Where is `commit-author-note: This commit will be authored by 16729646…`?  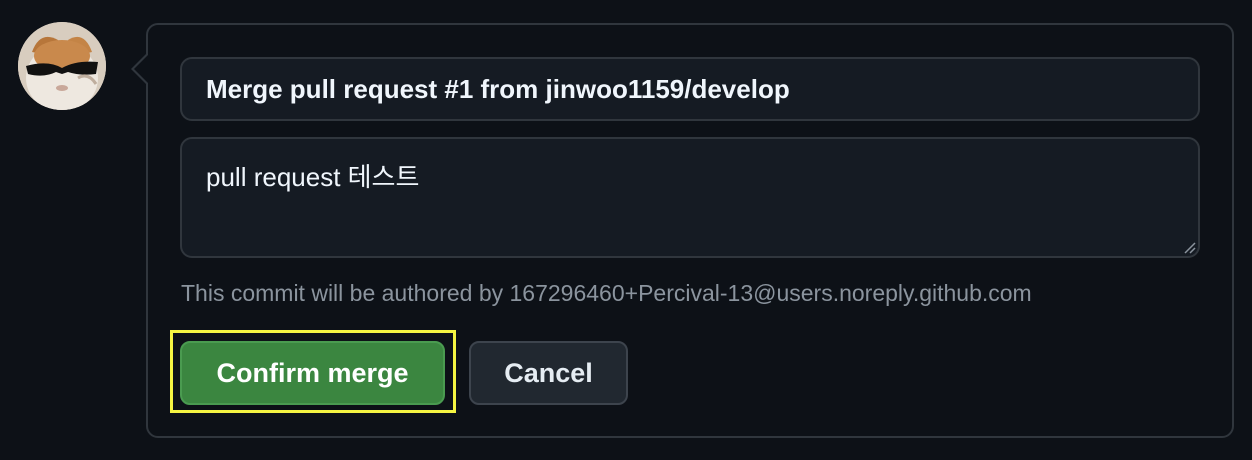
commit-author-note: This commit will be authored by 16729646… is located at coordinates (606, 293).